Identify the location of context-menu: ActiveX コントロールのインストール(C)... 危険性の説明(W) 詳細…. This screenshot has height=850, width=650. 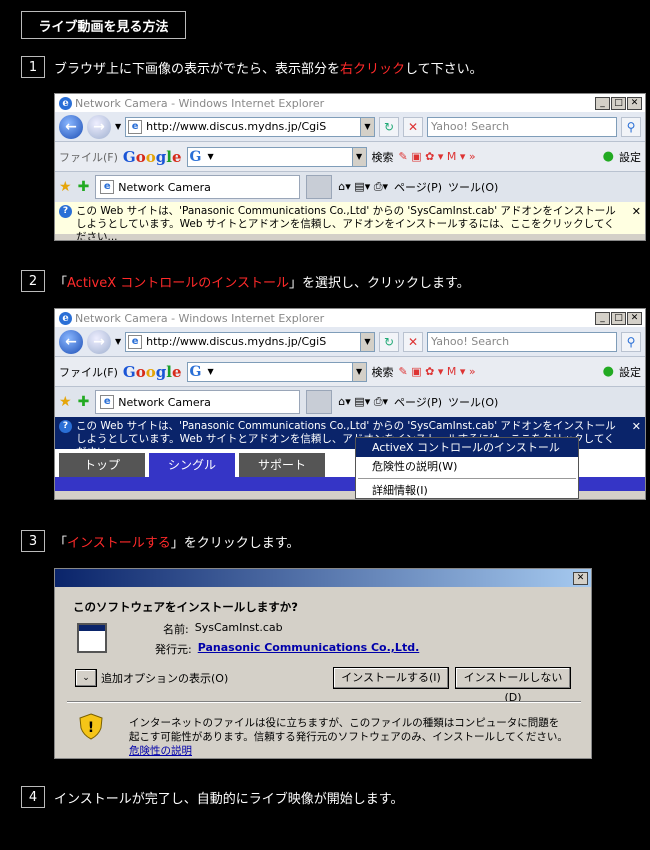
(467, 468).